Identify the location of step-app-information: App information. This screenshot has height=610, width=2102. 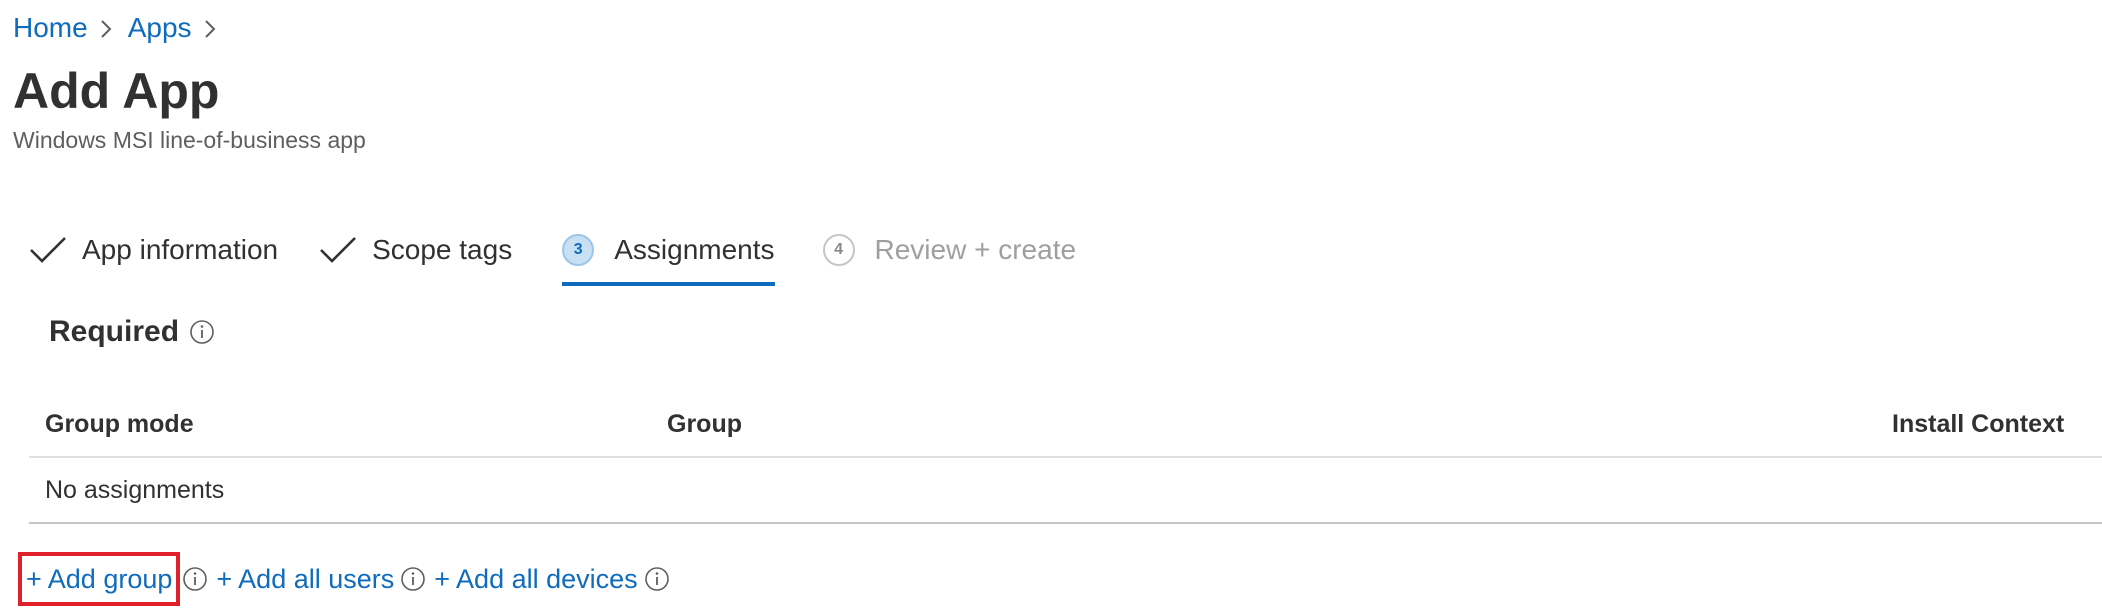
(153, 250).